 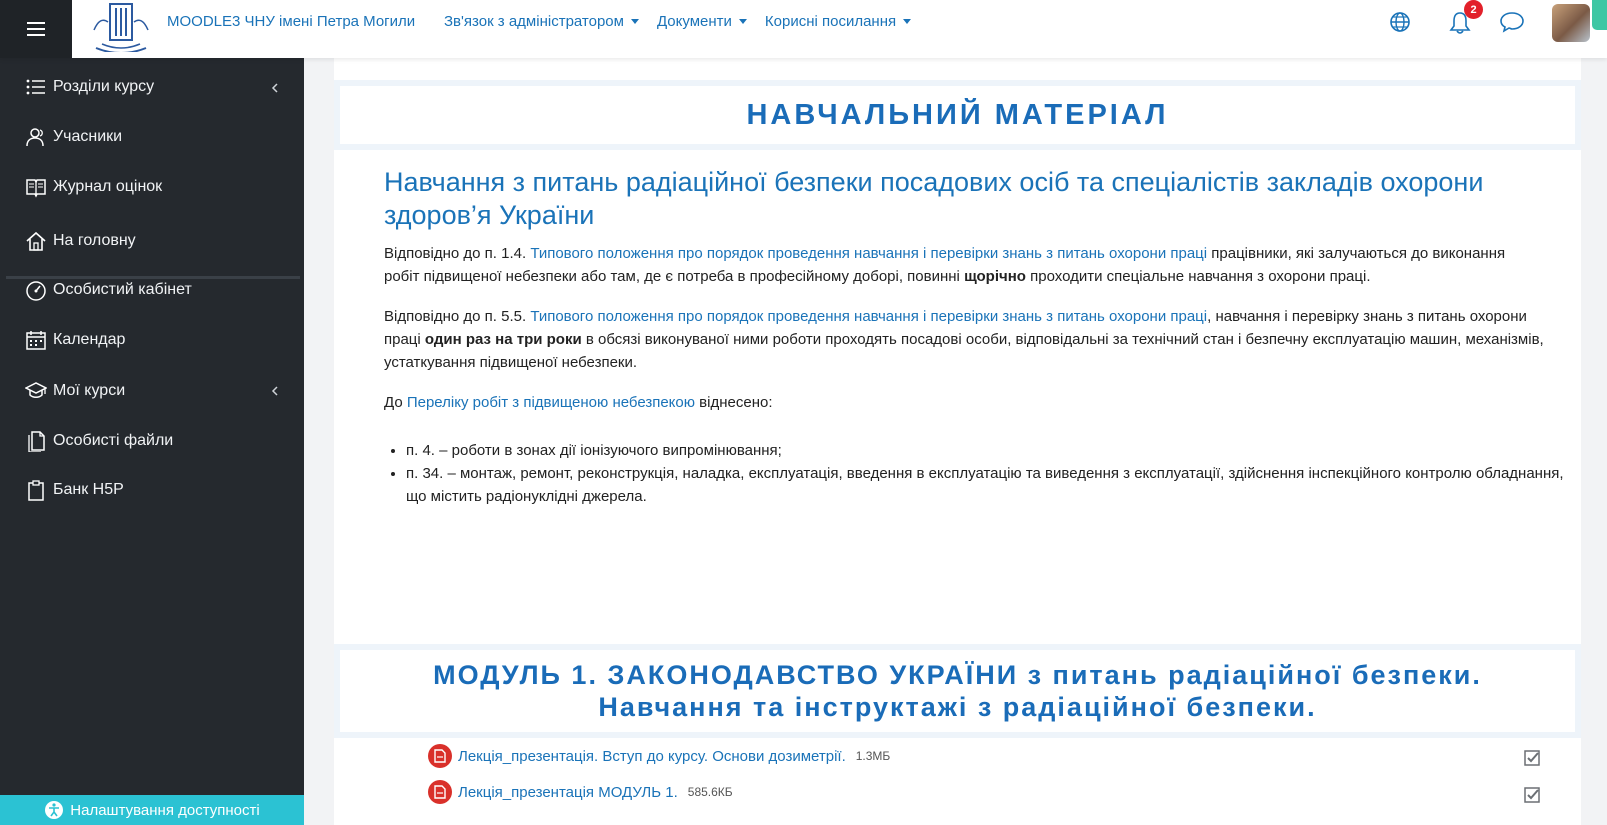 What do you see at coordinates (36, 188) in the screenshot?
I see `book-icon` at bounding box center [36, 188].